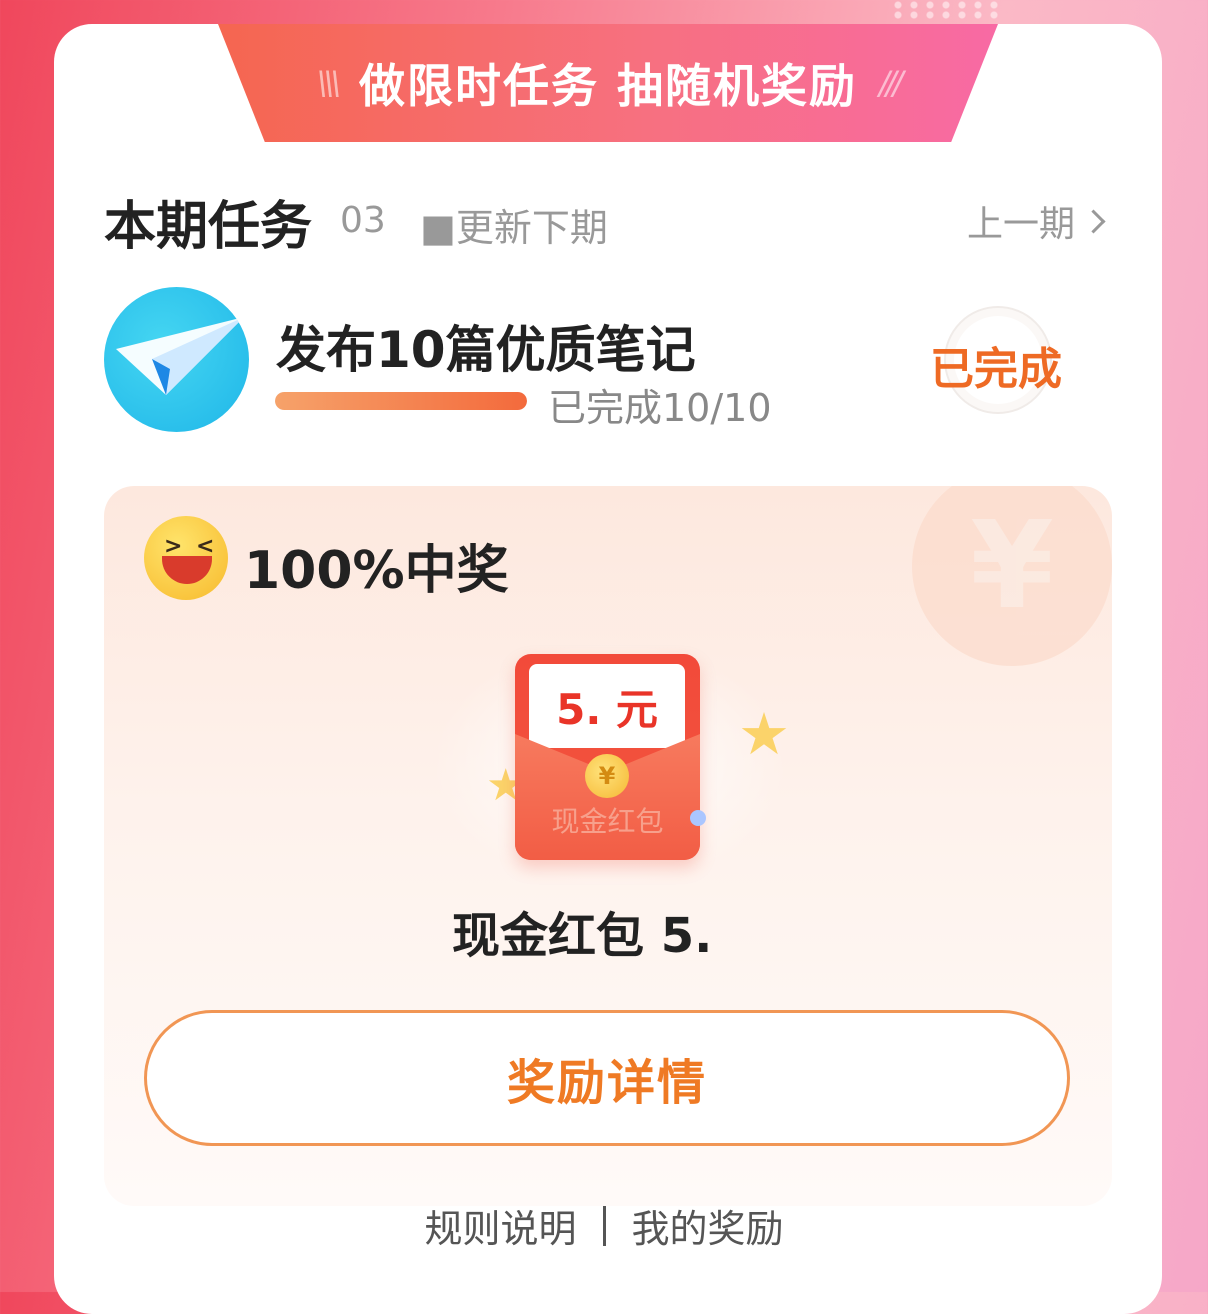 Image resolution: width=1208 pixels, height=1314 pixels. What do you see at coordinates (376, 571) in the screenshot?
I see `win-rate-label: 100%中奖` at bounding box center [376, 571].